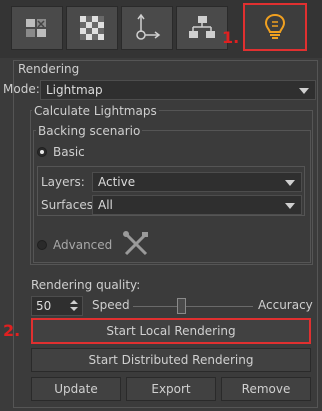 Image resolution: width=322 pixels, height=411 pixels. Describe the element at coordinates (171, 360) in the screenshot. I see `start-distributed-rendering-button: Start Distributed Rendering` at that location.